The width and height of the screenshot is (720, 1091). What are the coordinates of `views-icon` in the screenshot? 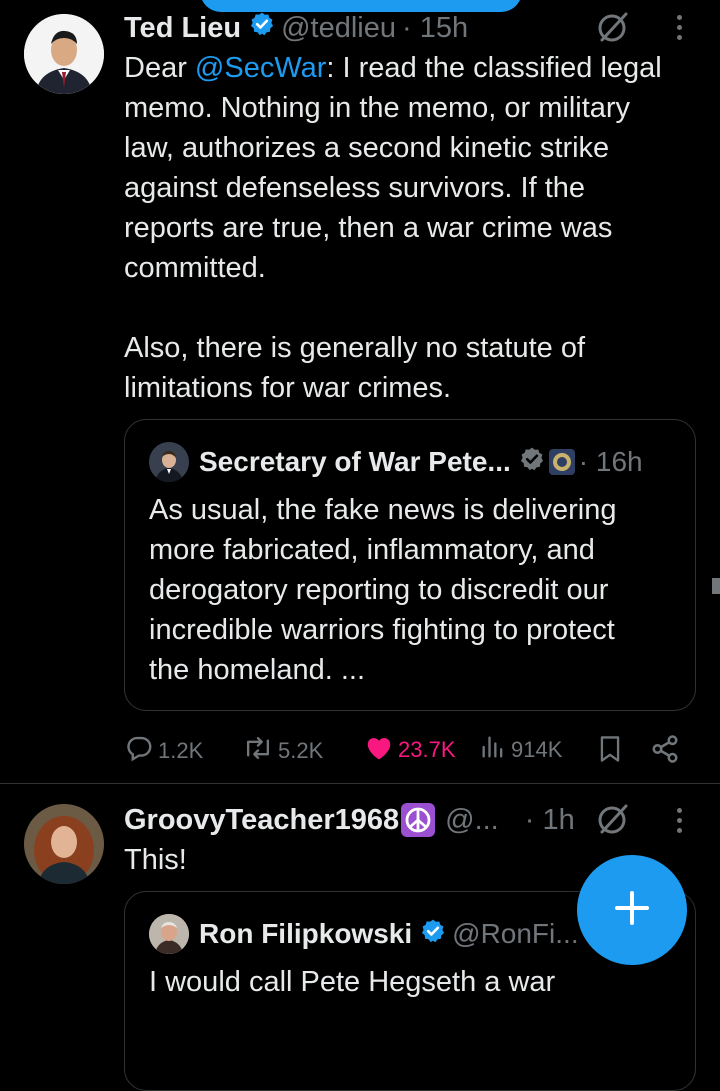 It's located at (493, 750).